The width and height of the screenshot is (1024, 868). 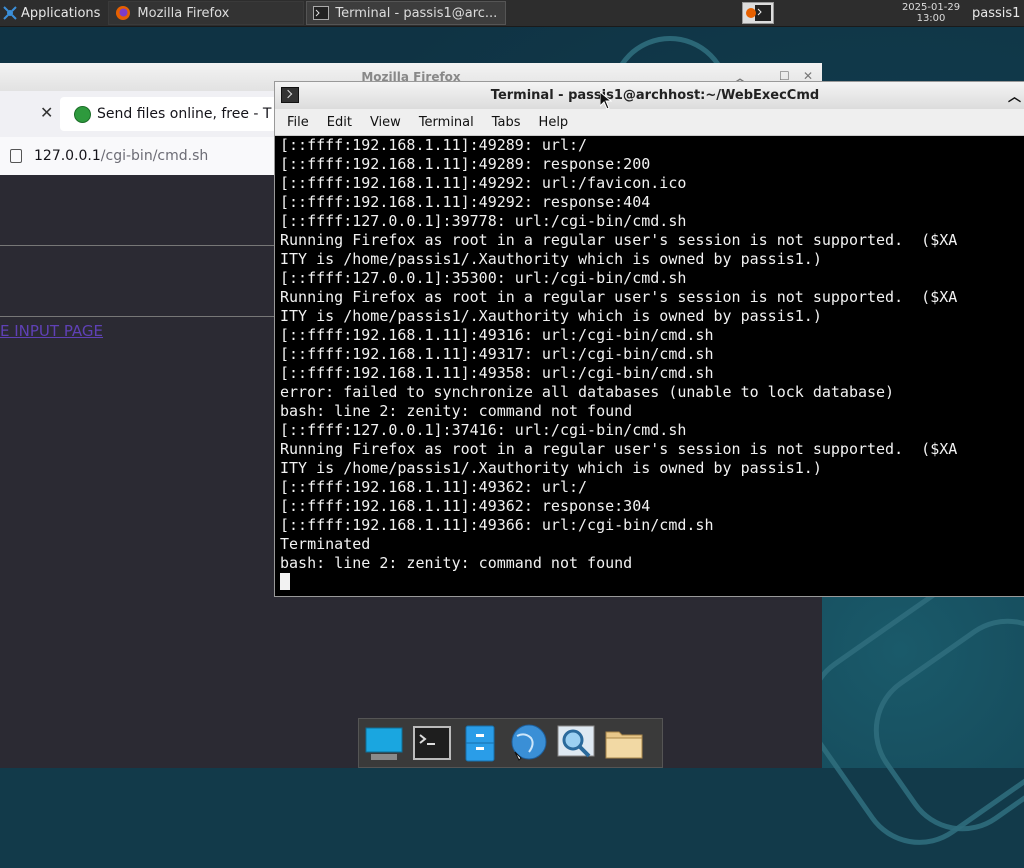 I want to click on dock, so click(x=510, y=743).